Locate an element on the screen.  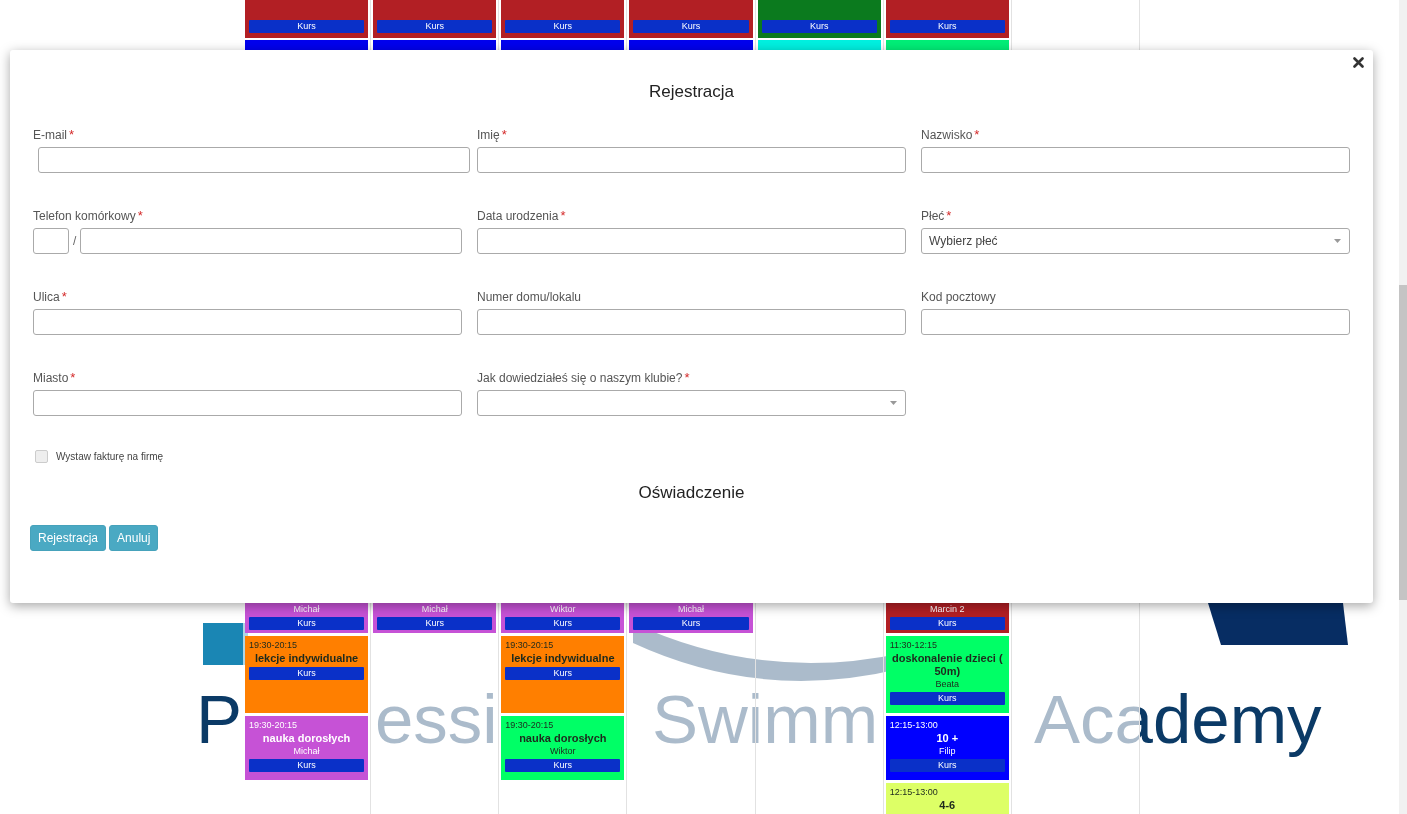
logo-text: P is located at coordinates (219, 720).